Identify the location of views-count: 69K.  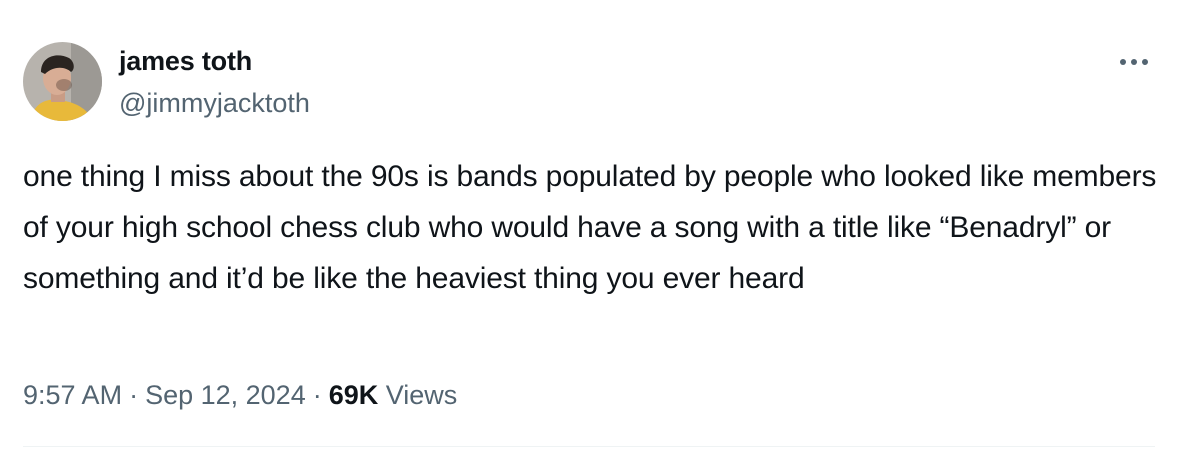
(353, 395).